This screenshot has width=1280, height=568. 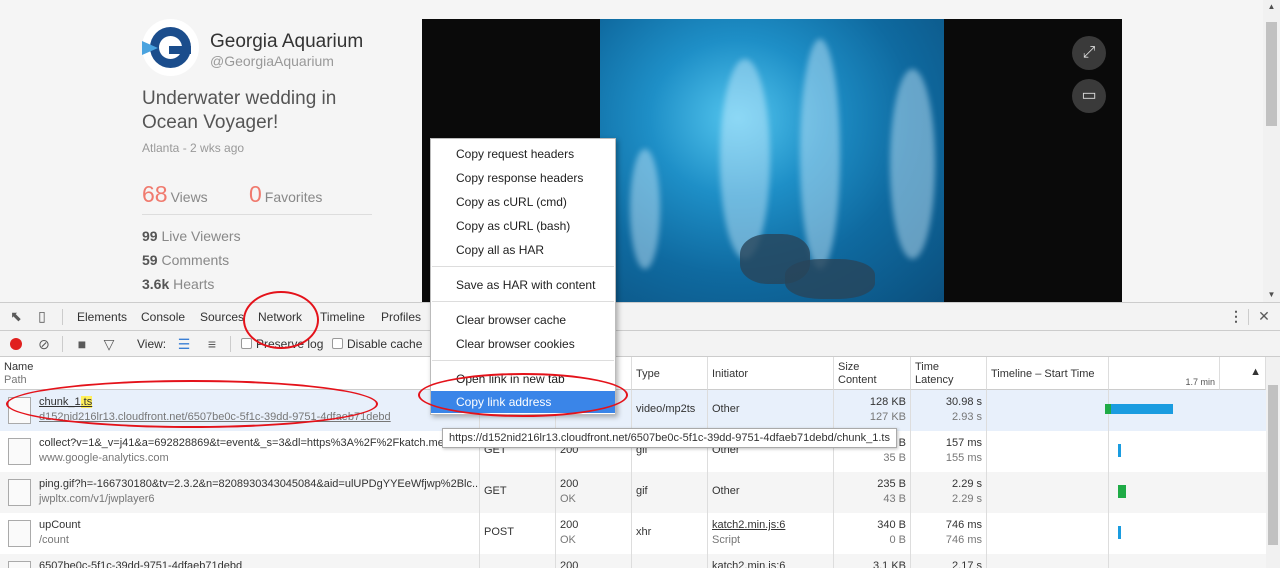 What do you see at coordinates (1236, 316) in the screenshot?
I see `more-options-icon: ⋮` at bounding box center [1236, 316].